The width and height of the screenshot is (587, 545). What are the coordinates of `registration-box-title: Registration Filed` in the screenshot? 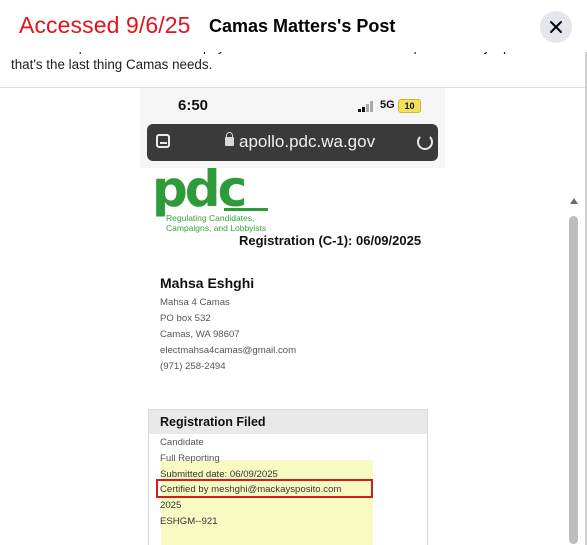 It's located at (213, 422).